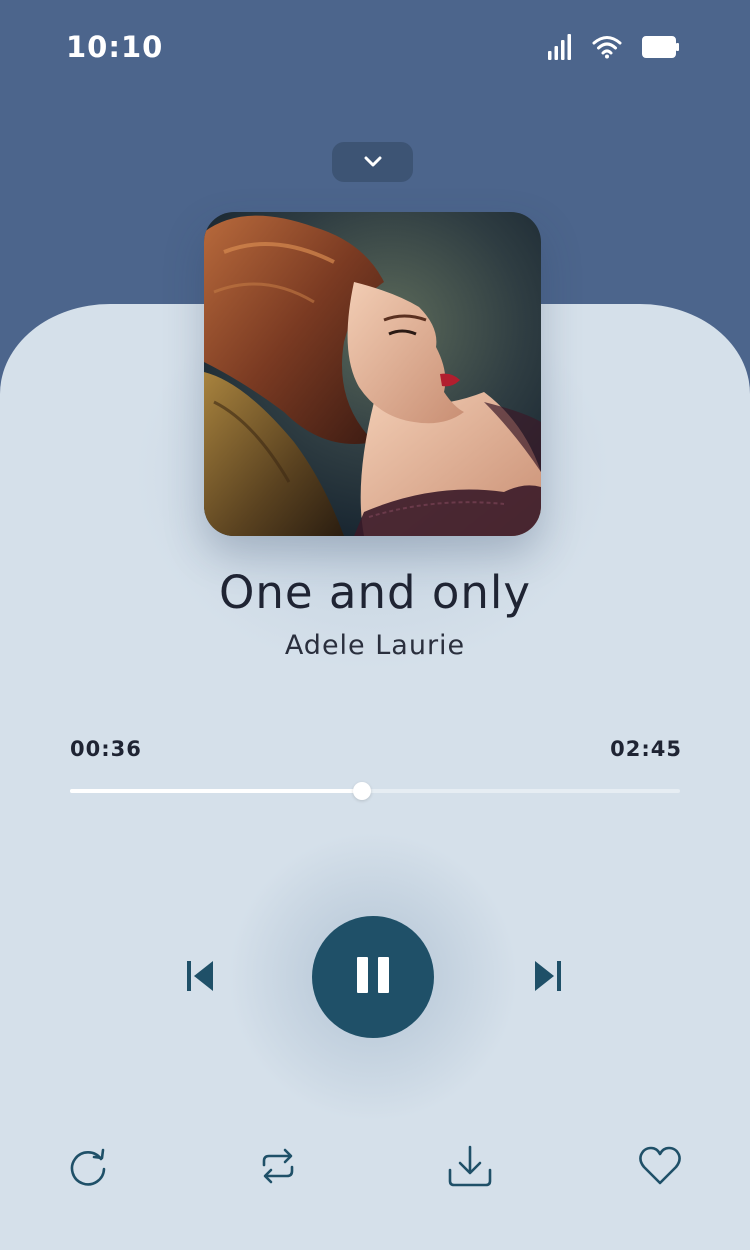 The width and height of the screenshot is (750, 1250). I want to click on chevron-down-icon, so click(373, 162).